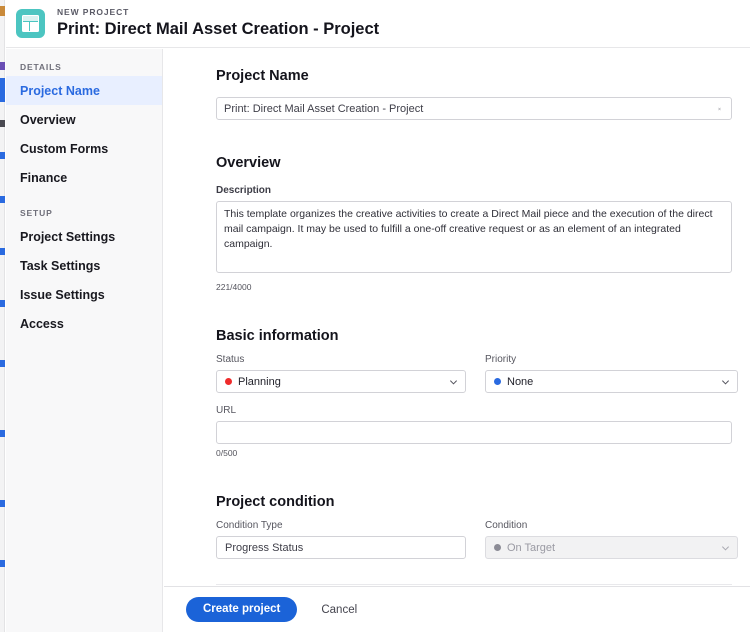 This screenshot has width=750, height=632. What do you see at coordinates (506, 525) in the screenshot?
I see `condition-label: Condition` at bounding box center [506, 525].